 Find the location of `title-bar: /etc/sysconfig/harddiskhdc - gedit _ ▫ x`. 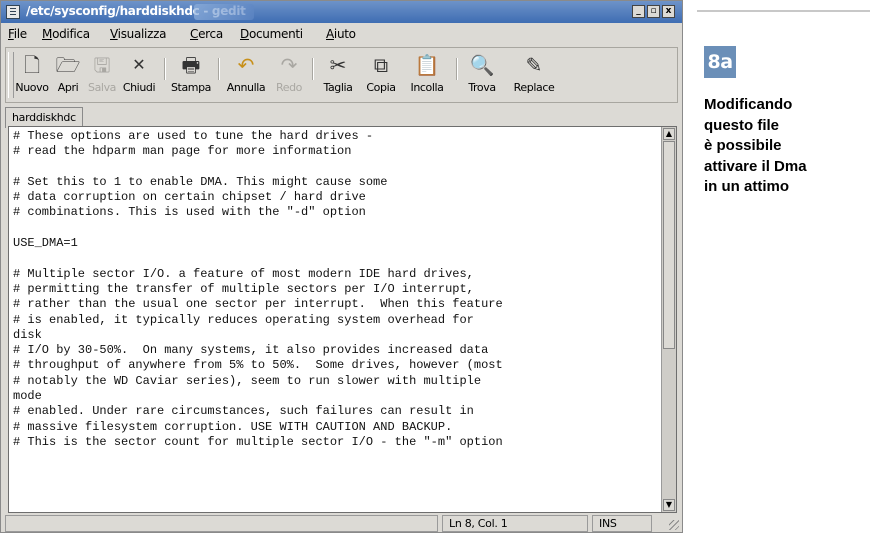

title-bar: /etc/sysconfig/harddiskhdc - gedit _ ▫ x is located at coordinates (341, 12).